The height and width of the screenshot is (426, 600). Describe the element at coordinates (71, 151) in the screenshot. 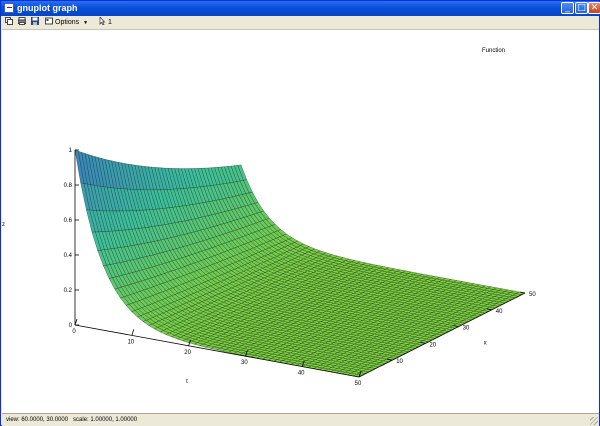

I see `z-tick-label: 1` at that location.